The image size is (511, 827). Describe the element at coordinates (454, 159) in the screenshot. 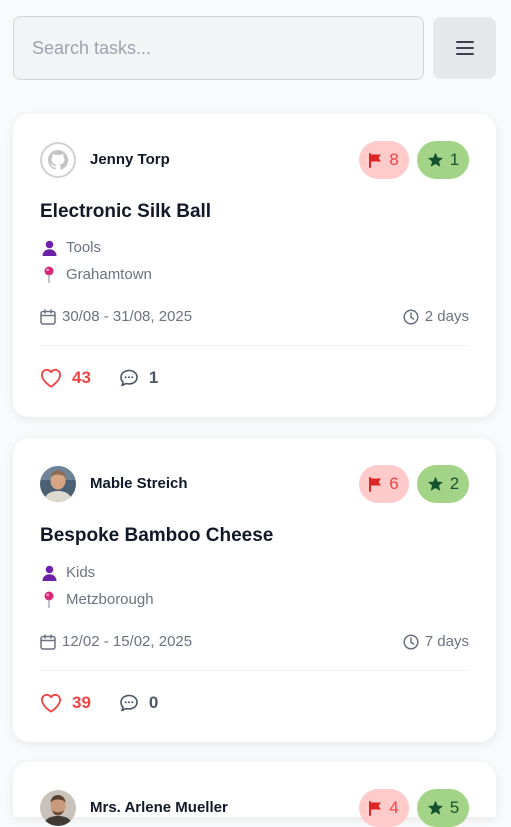

I see `star-count: 1` at that location.